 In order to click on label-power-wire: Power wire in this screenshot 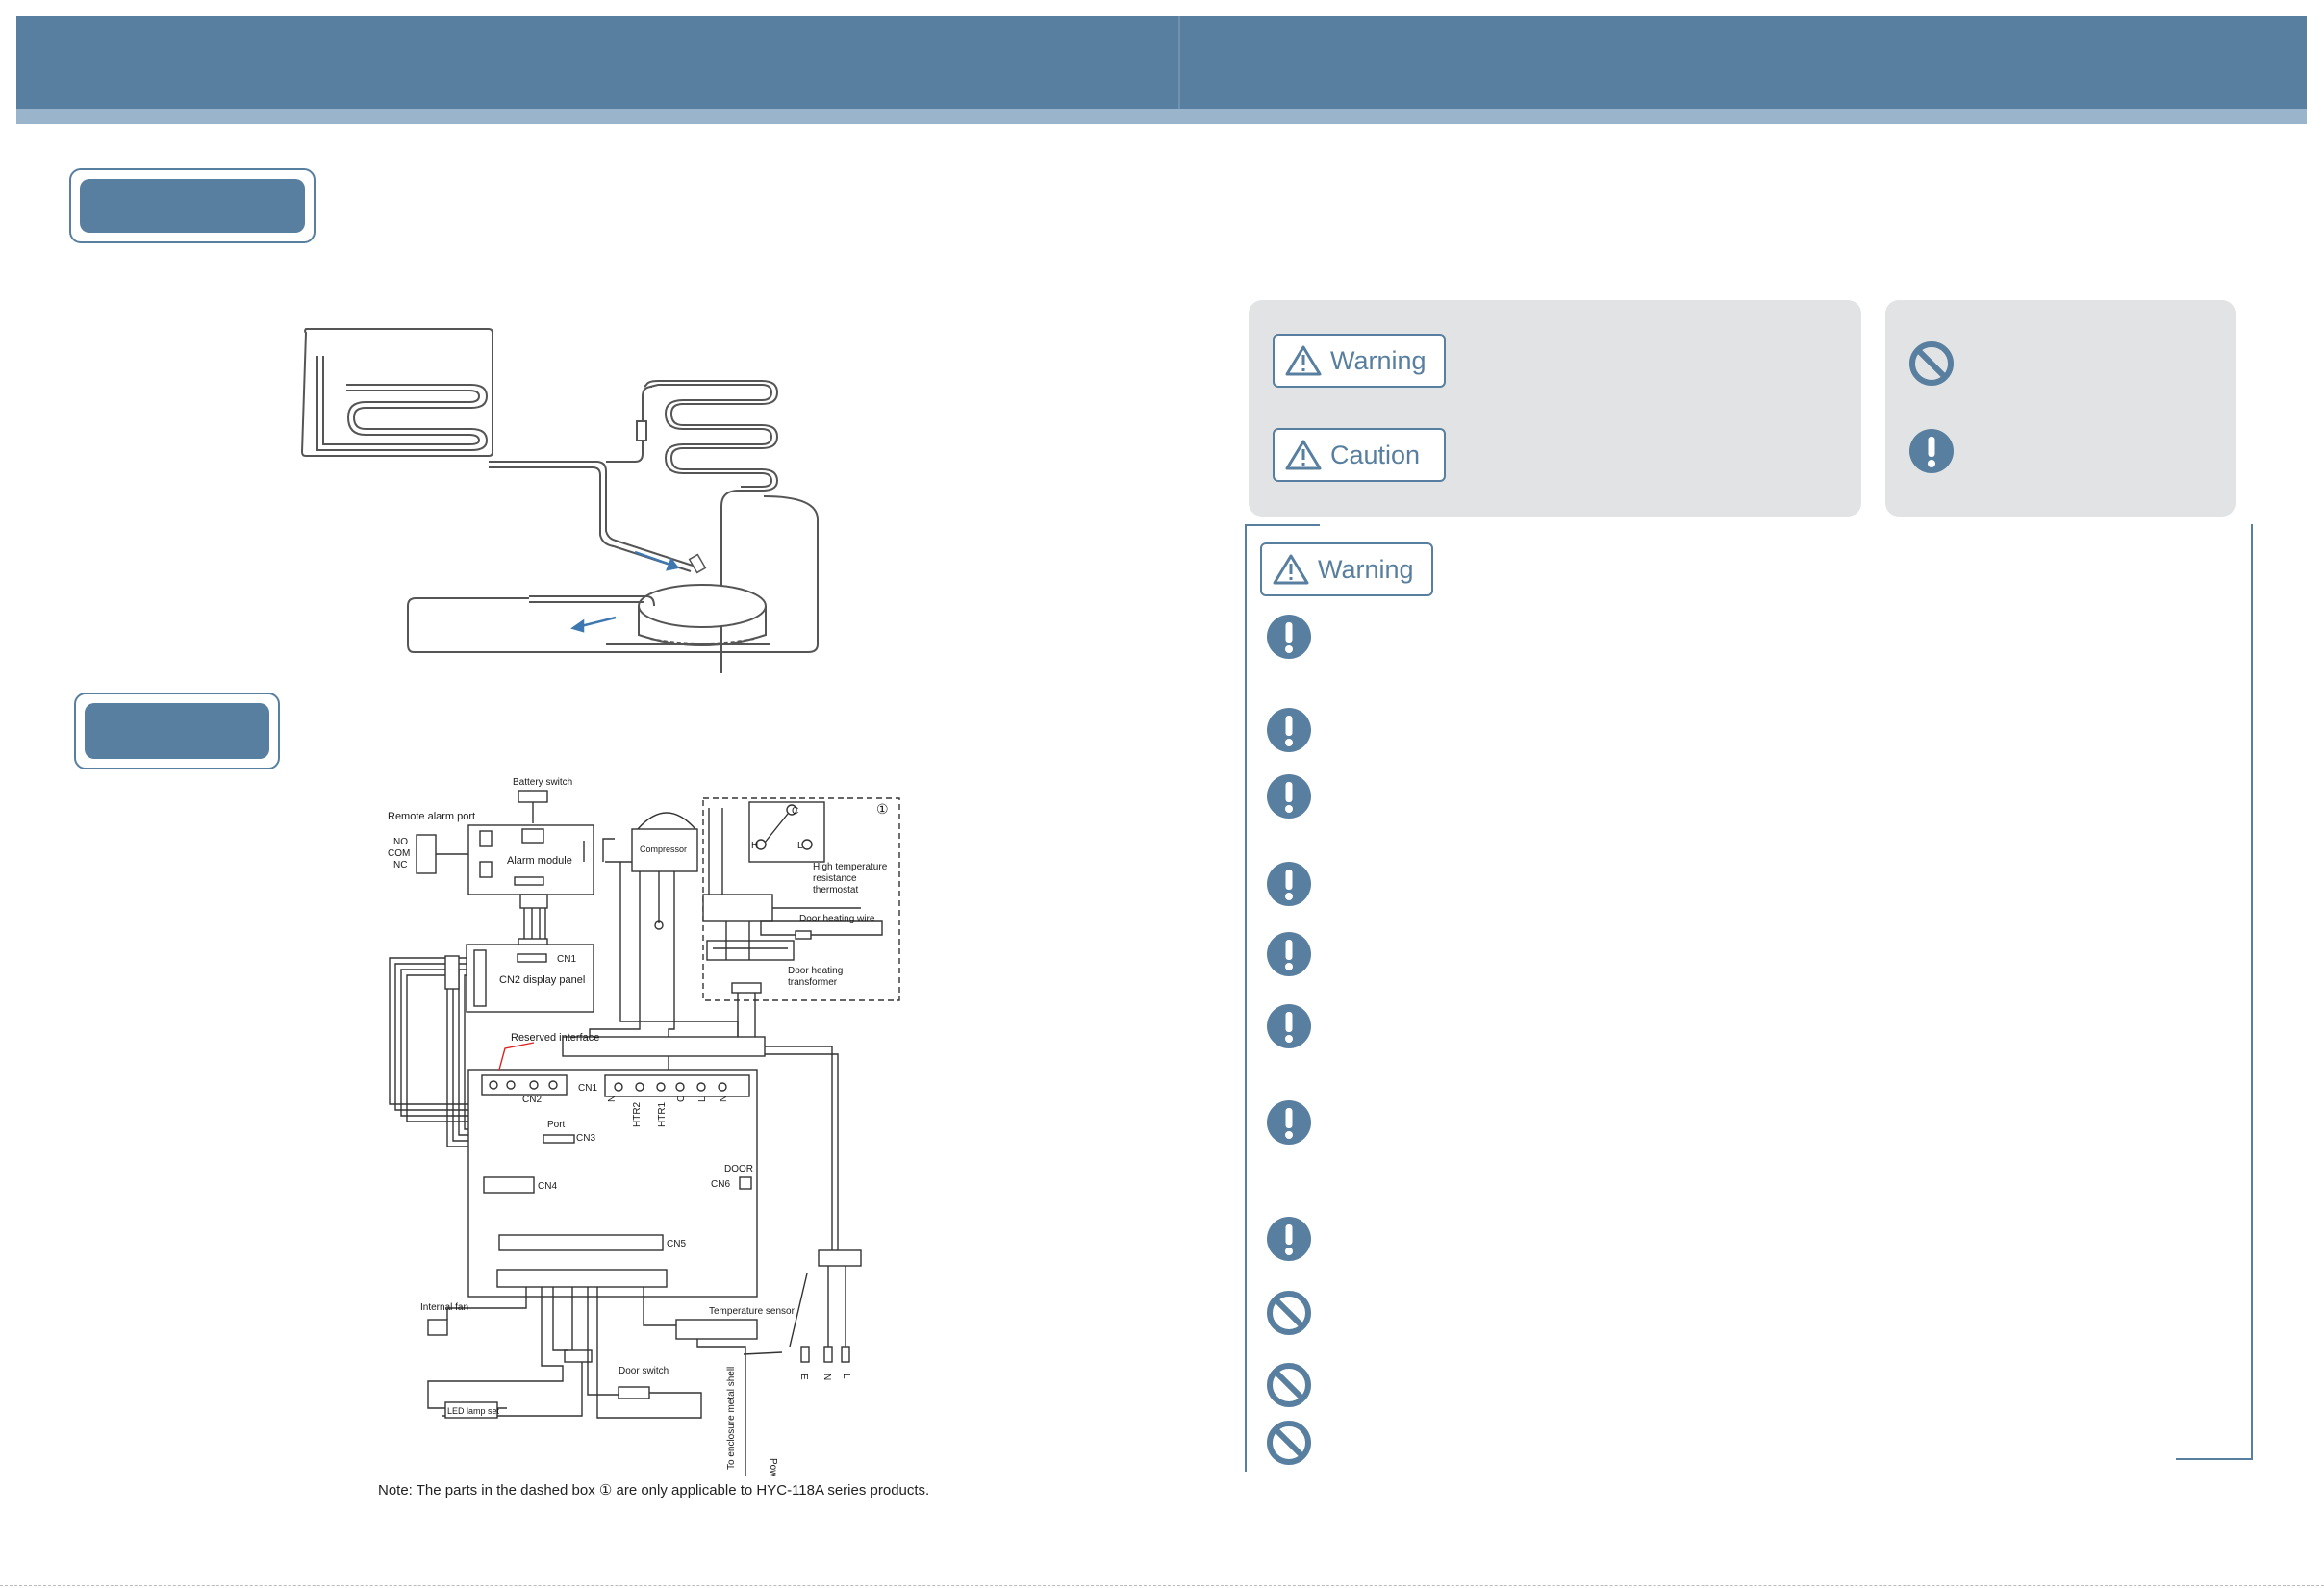, I will do `click(773, 1467)`.